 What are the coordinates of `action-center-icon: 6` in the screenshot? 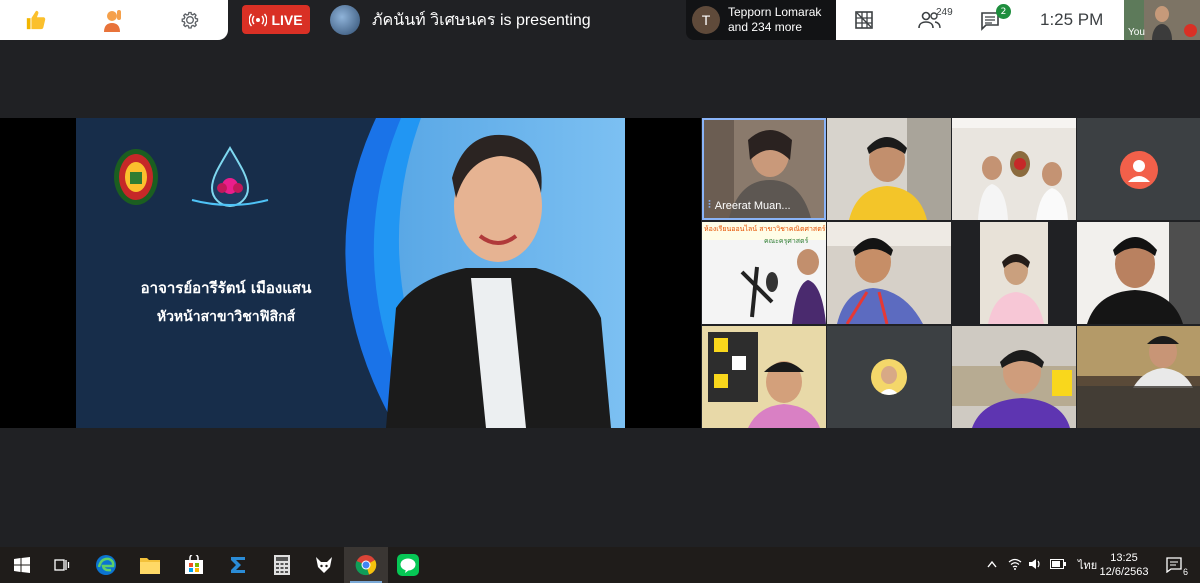 It's located at (1174, 565).